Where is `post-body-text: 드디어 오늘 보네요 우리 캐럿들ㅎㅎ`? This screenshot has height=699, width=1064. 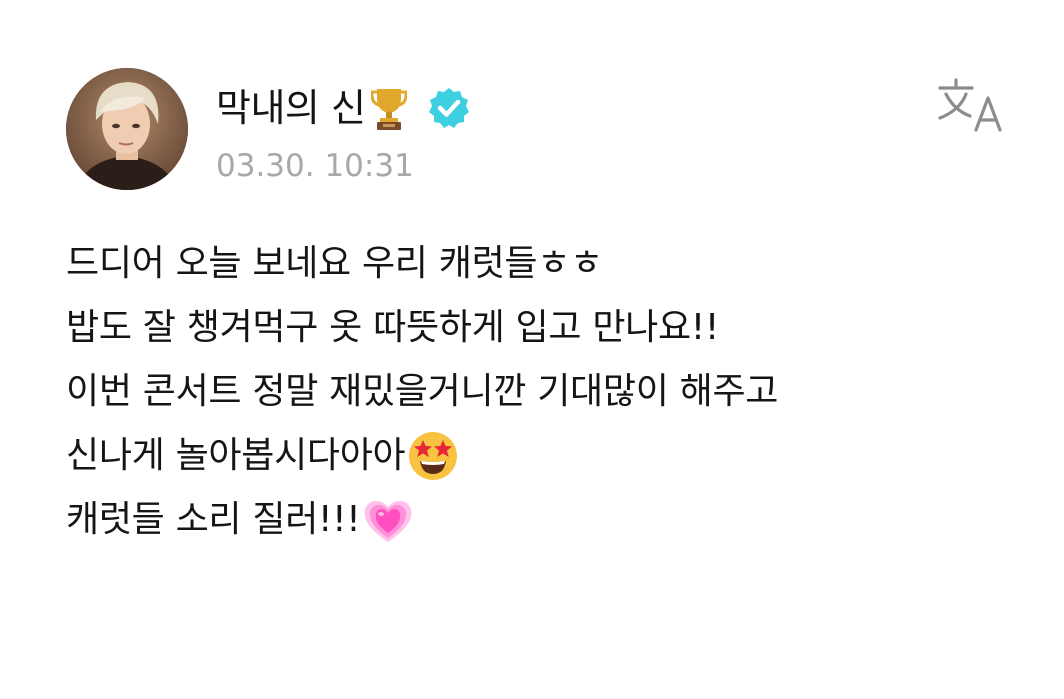
post-body-text: 드디어 오늘 보네요 우리 캐럿들ㅎㅎ is located at coordinates (334, 263).